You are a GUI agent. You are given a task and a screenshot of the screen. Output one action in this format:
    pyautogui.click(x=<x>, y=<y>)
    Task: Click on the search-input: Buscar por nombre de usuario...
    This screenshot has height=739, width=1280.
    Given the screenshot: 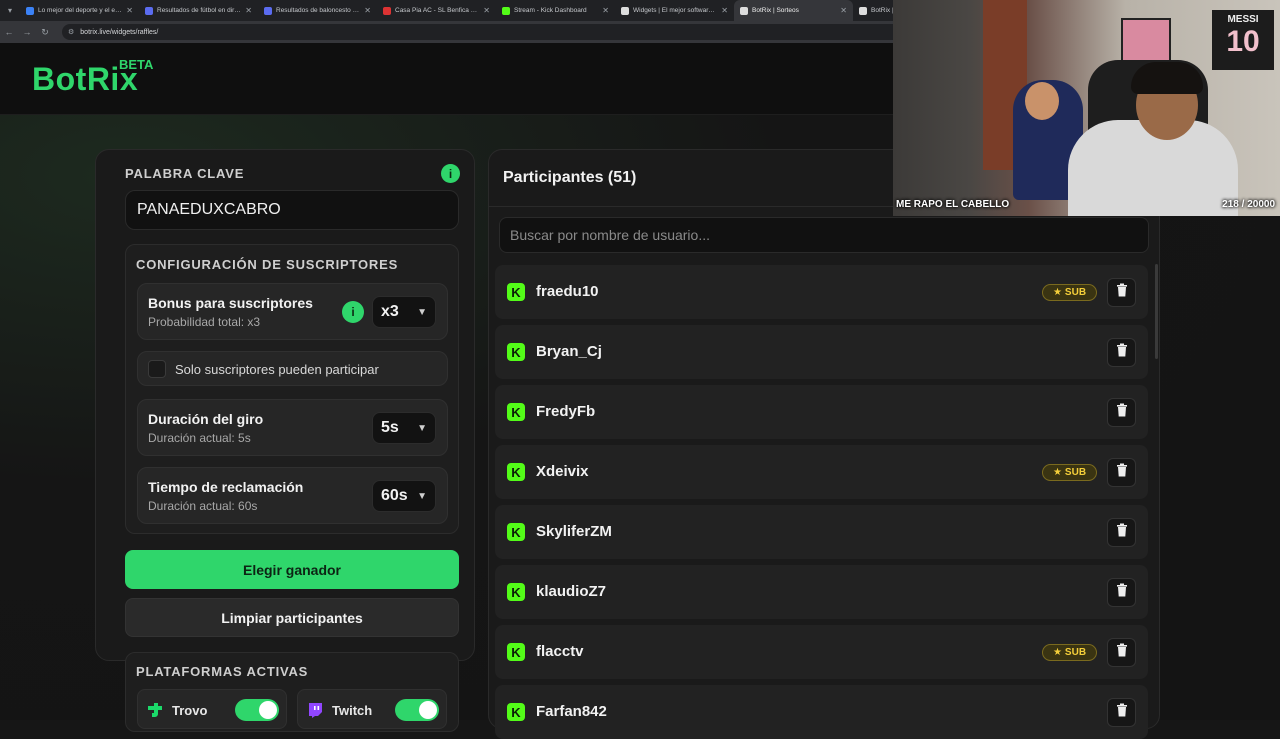 What is the action you would take?
    pyautogui.click(x=824, y=235)
    